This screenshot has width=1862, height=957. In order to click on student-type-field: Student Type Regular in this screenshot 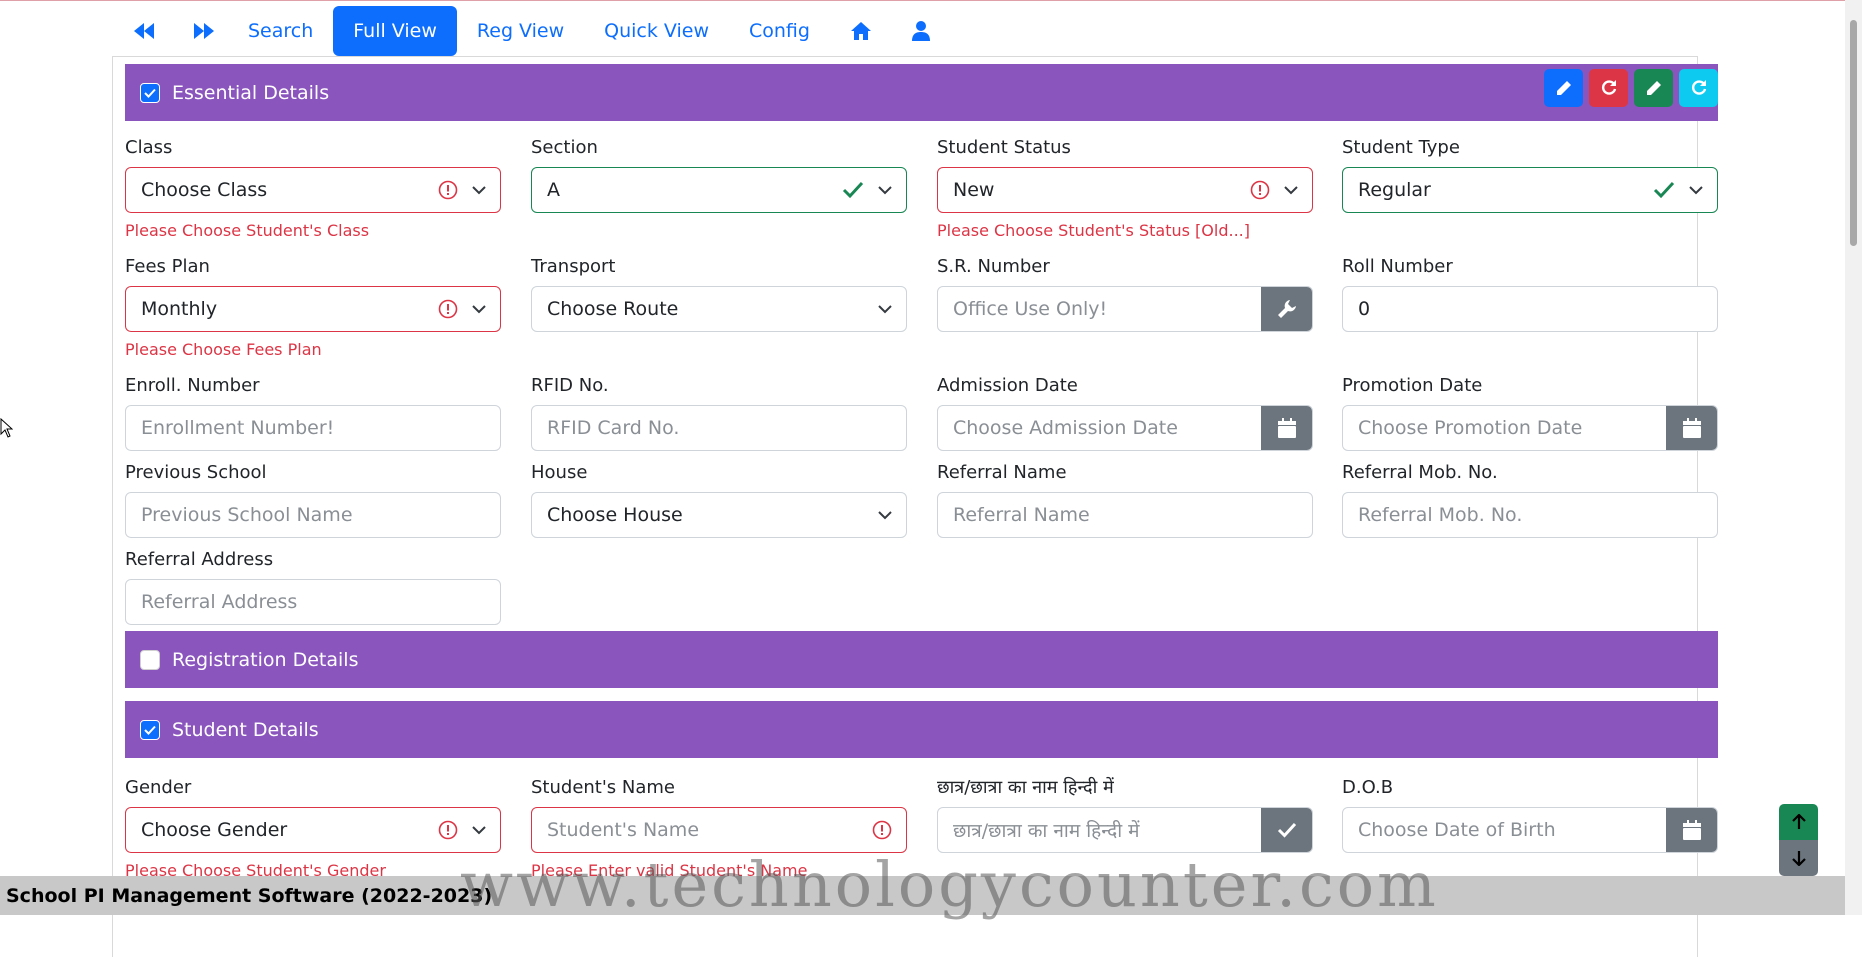, I will do `click(1530, 174)`.